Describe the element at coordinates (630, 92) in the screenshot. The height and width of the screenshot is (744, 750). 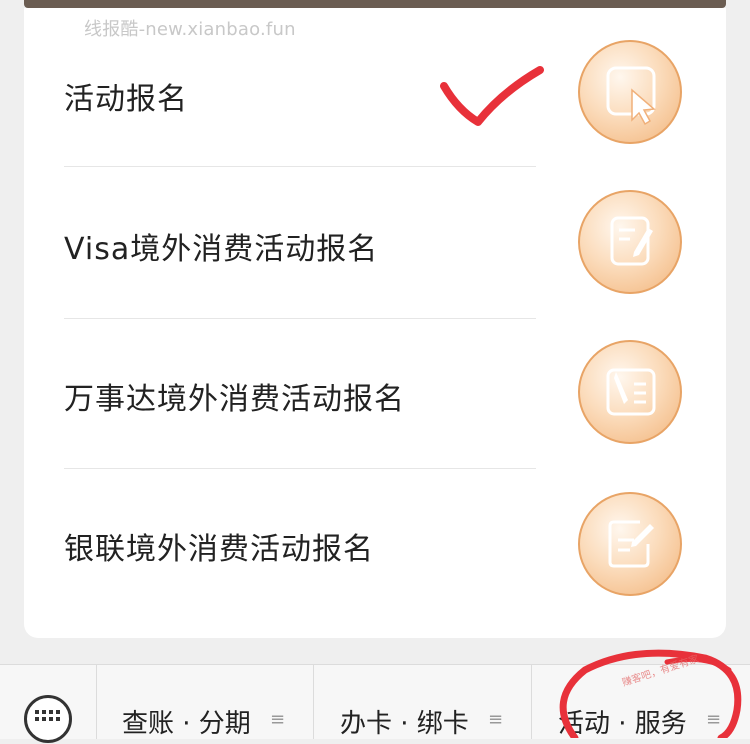
I see `cursor-select-icon` at that location.